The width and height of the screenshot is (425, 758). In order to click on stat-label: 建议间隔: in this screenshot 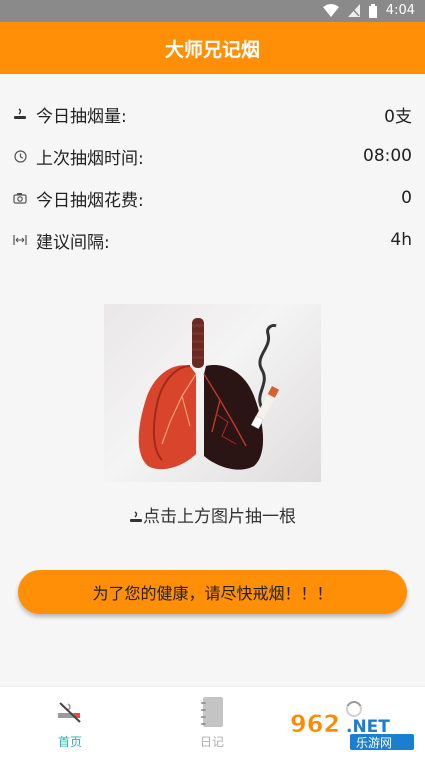, I will do `click(73, 242)`.